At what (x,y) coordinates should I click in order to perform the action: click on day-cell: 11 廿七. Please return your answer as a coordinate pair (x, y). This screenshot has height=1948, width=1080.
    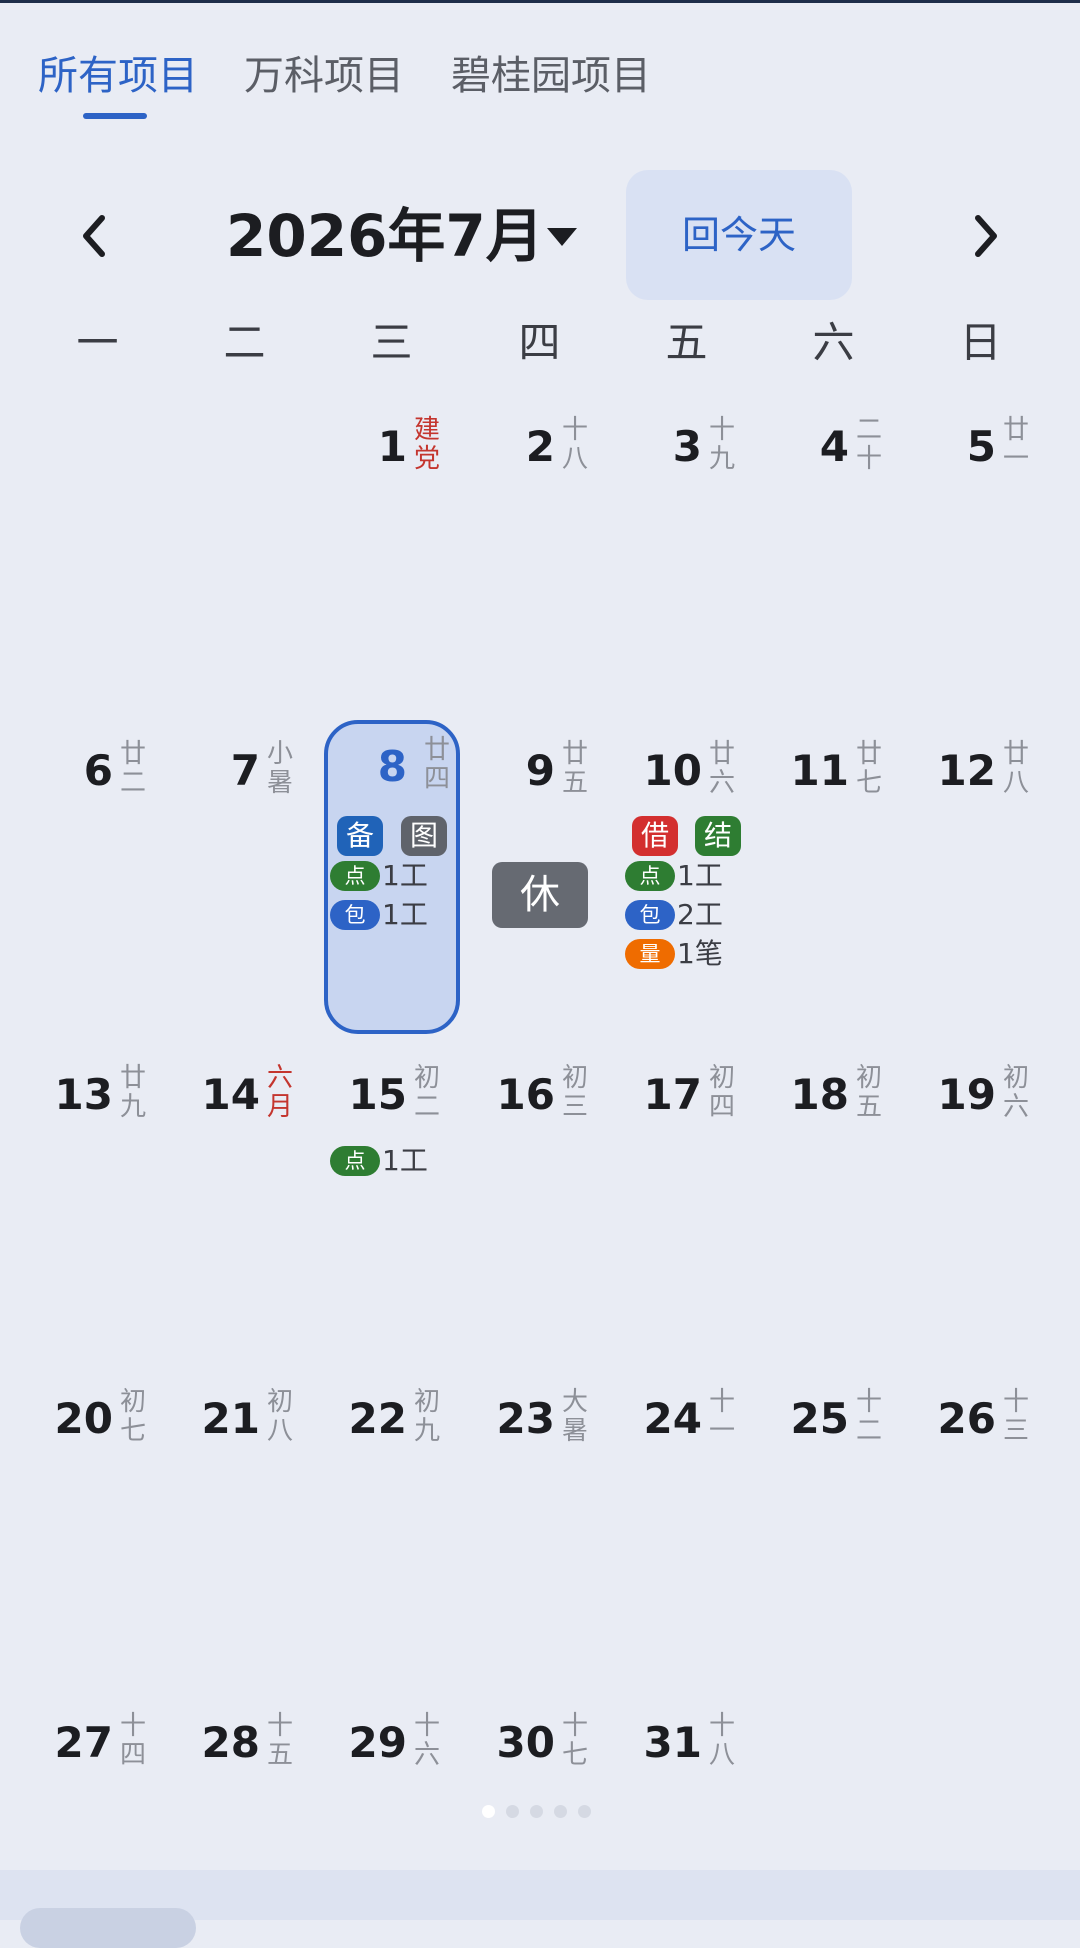
    Looking at the image, I should click on (833, 879).